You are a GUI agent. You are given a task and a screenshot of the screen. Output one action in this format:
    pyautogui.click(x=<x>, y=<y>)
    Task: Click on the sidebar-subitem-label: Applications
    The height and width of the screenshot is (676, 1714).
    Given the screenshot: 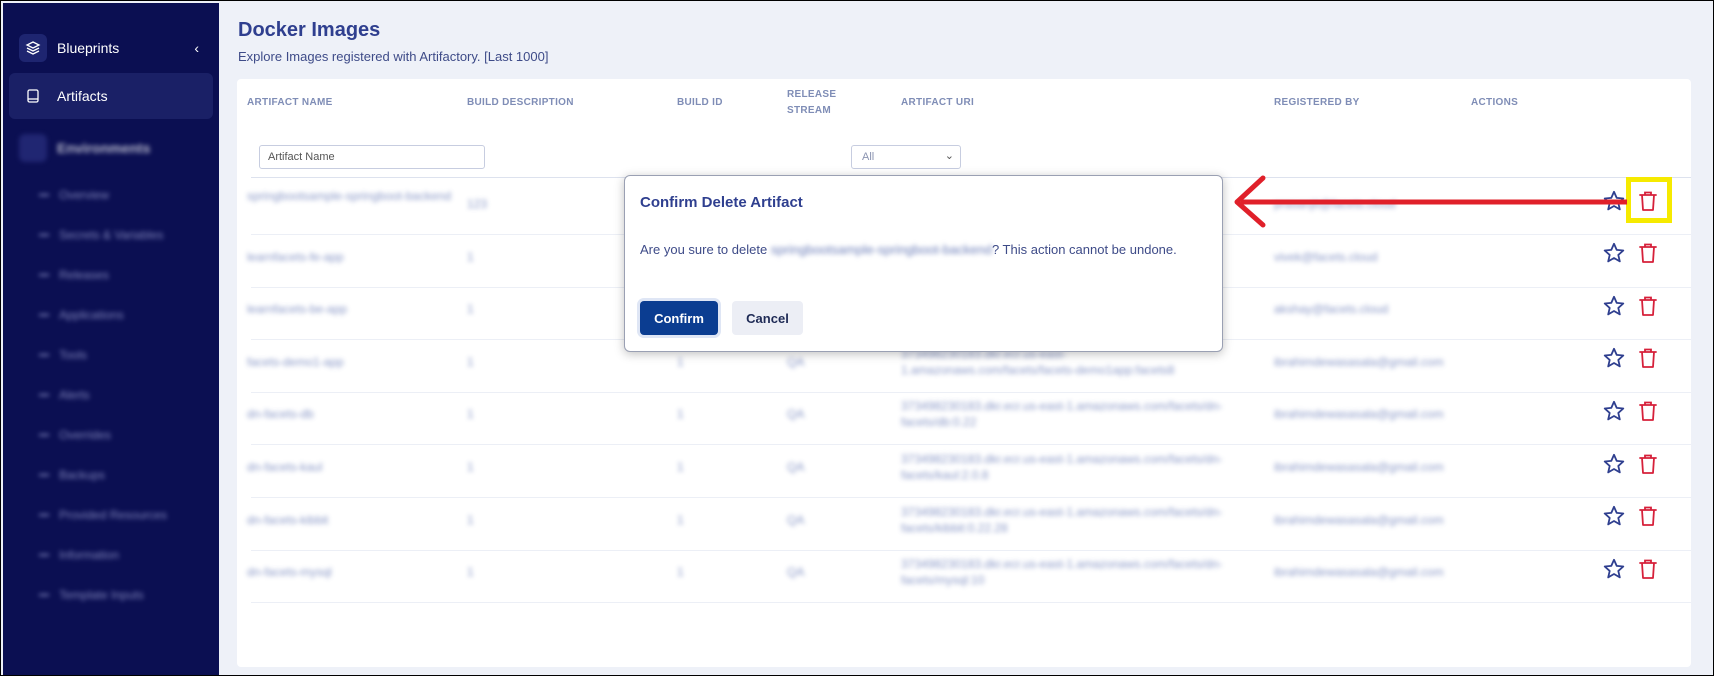 What is the action you would take?
    pyautogui.click(x=91, y=315)
    